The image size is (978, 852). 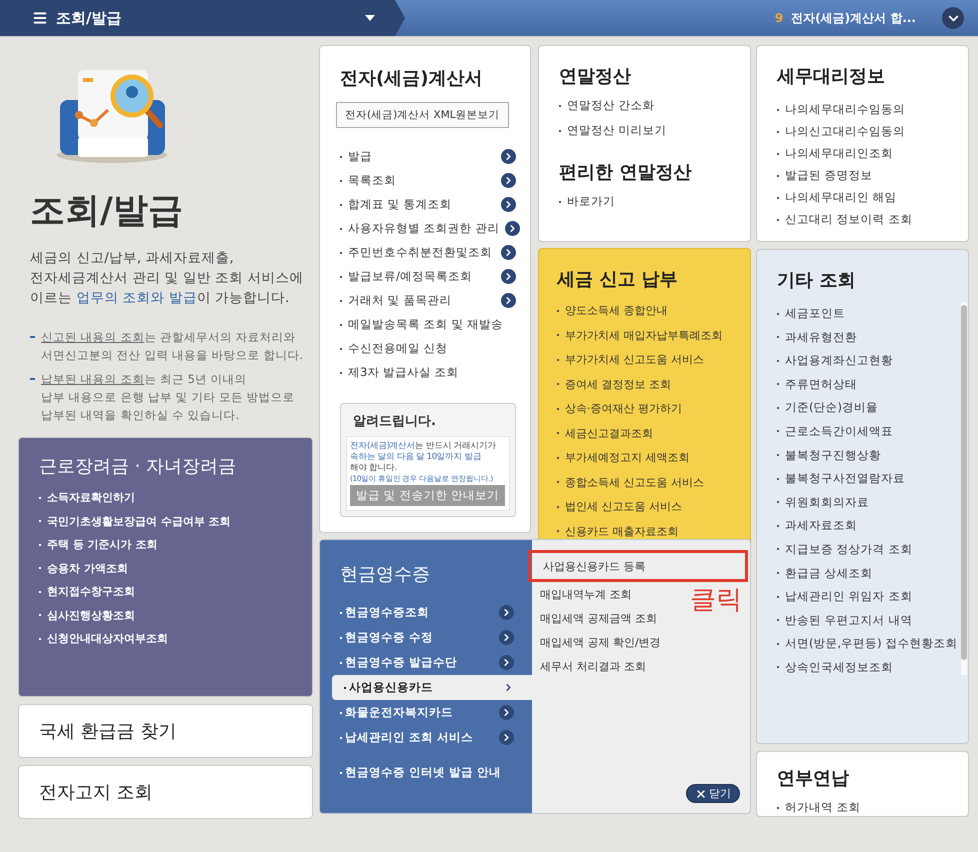 I want to click on menu-link: 주택 등 기준시가 조회, so click(x=165, y=544).